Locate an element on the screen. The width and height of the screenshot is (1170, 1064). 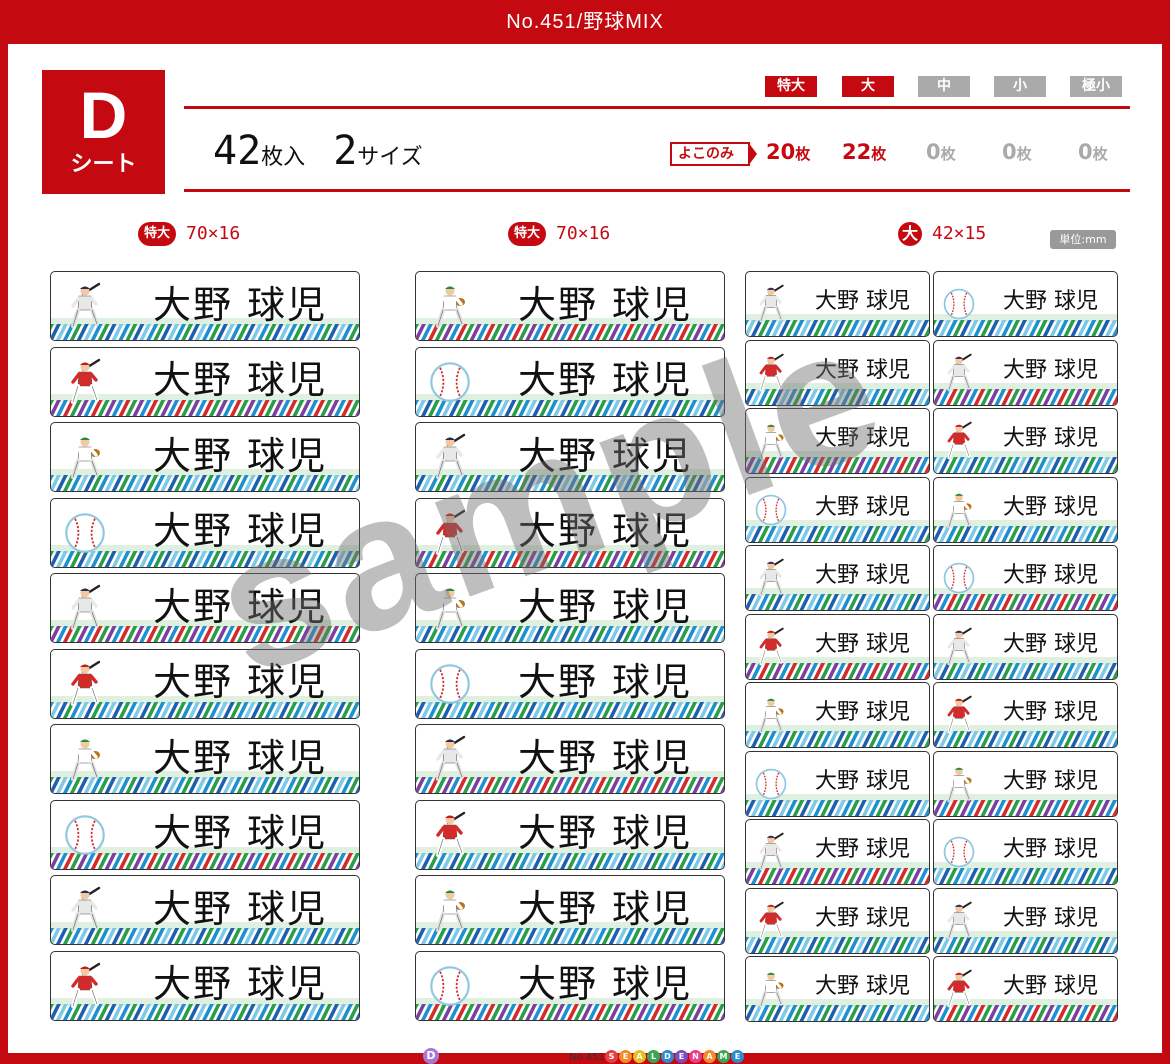
size-chip: 極小 is located at coordinates (1096, 86).